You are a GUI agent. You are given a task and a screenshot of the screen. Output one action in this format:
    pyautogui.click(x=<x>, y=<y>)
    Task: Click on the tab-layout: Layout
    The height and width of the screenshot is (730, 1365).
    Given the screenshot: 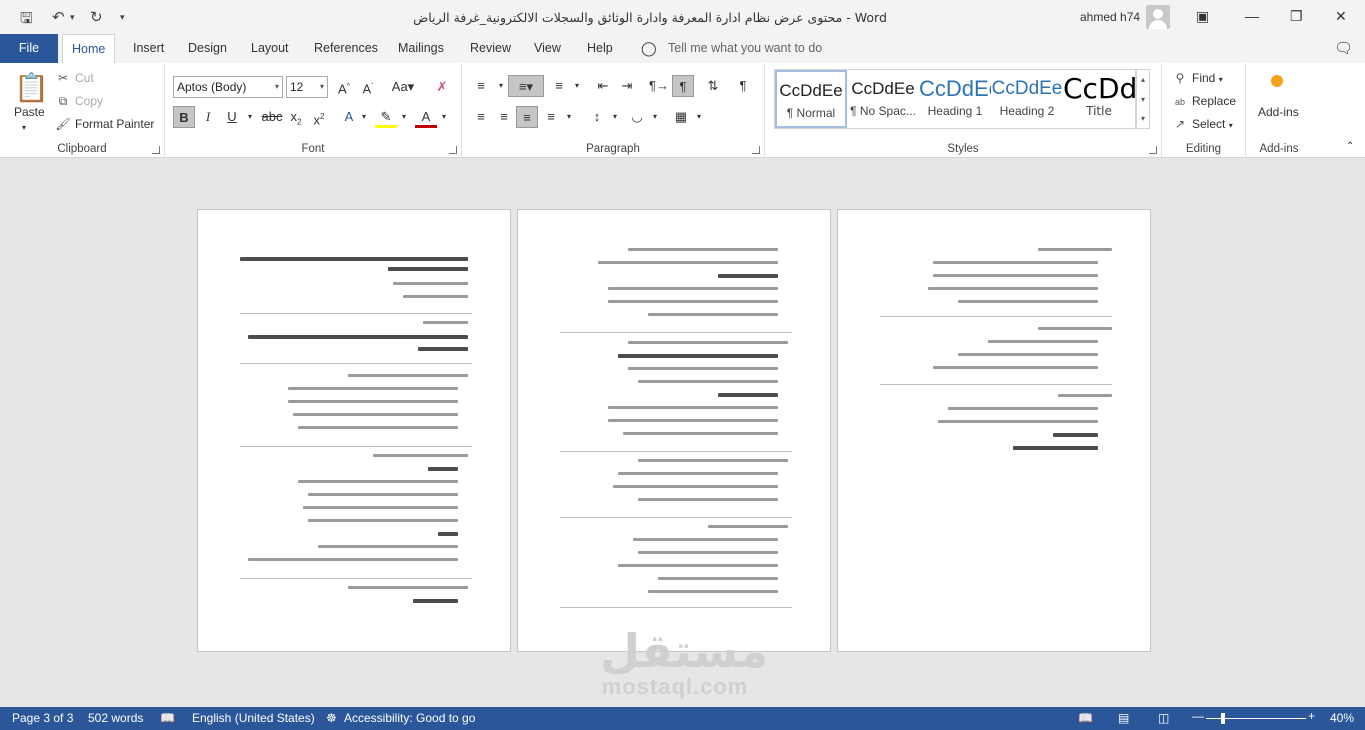 What is the action you would take?
    pyautogui.click(x=270, y=48)
    